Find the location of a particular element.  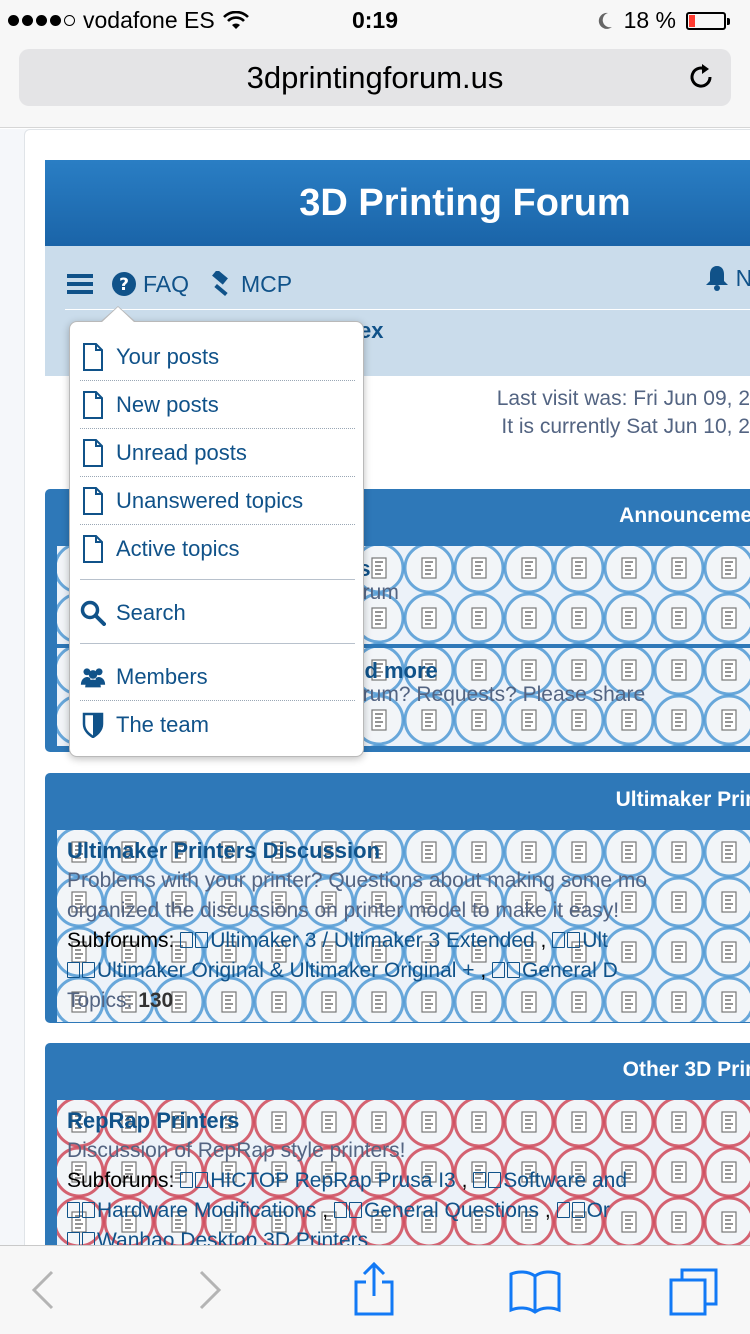

battery-percent: 18 % is located at coordinates (649, 20).